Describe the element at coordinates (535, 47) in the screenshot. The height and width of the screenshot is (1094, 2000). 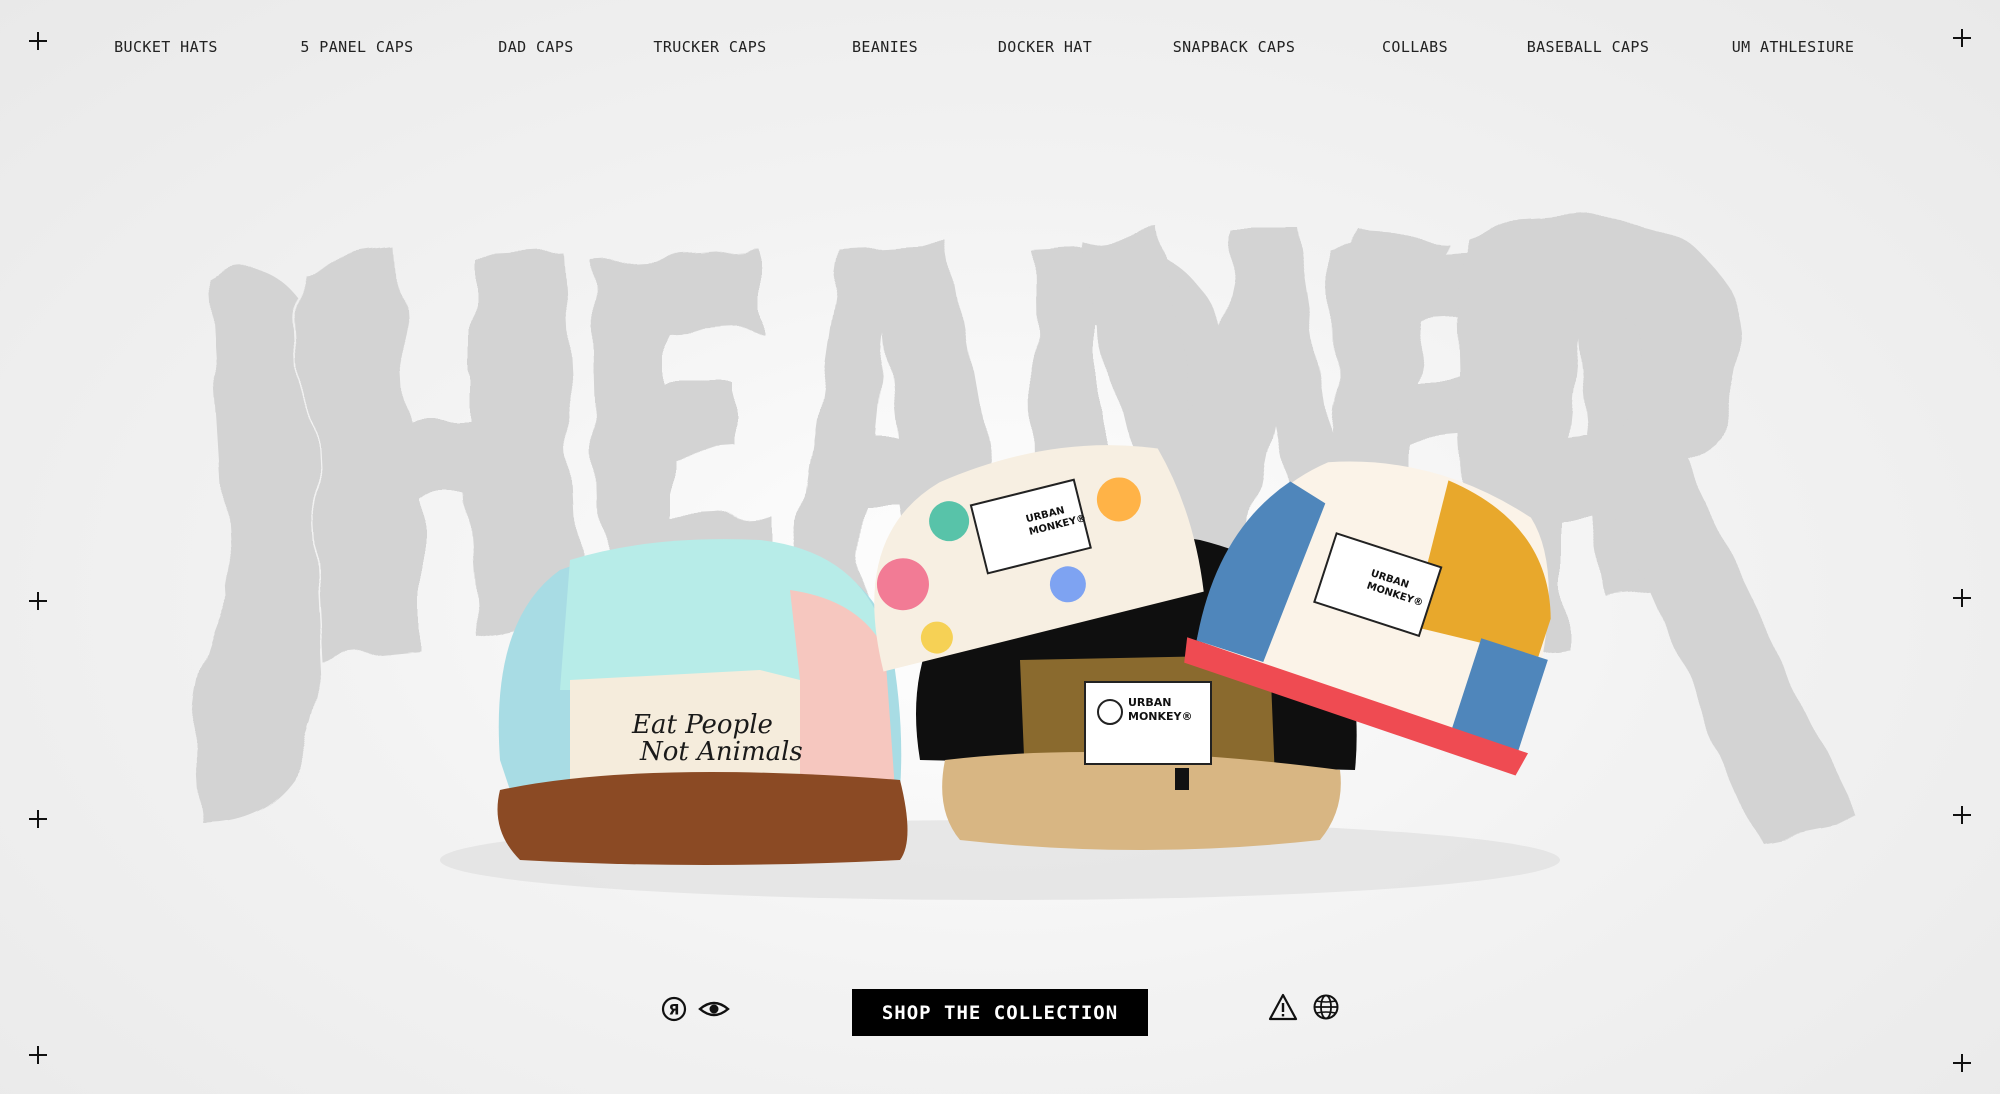
I see `nav-item-dad-caps: DAD CAPS` at that location.